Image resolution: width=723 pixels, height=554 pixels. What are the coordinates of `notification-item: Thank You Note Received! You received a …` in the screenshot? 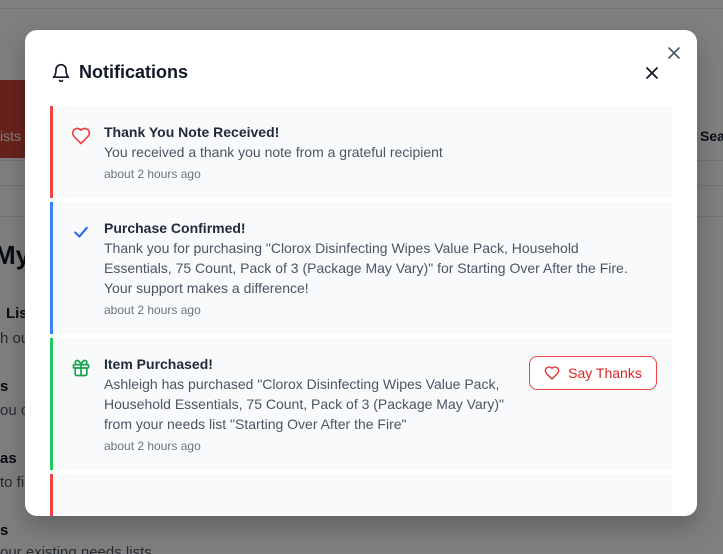 It's located at (361, 152).